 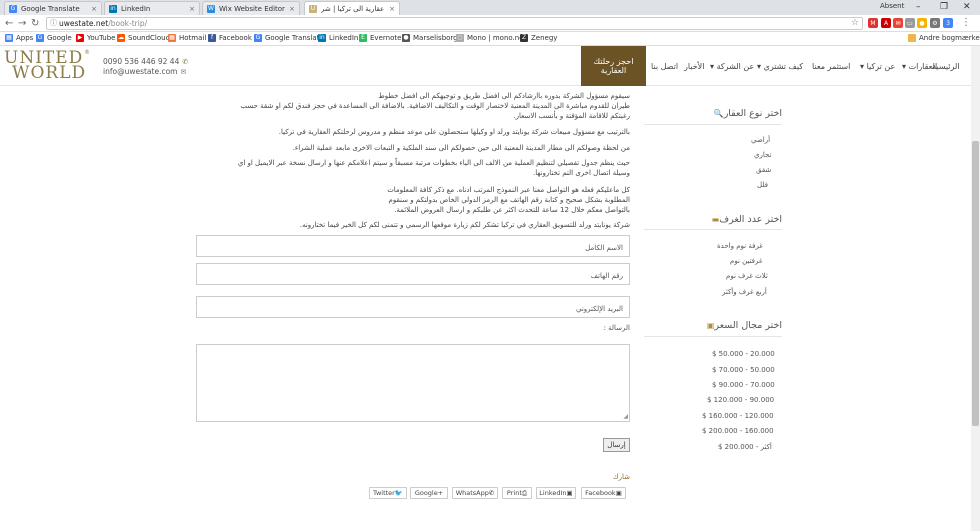 I want to click on price-item: $ 90.000 - 70.000, so click(x=743, y=385).